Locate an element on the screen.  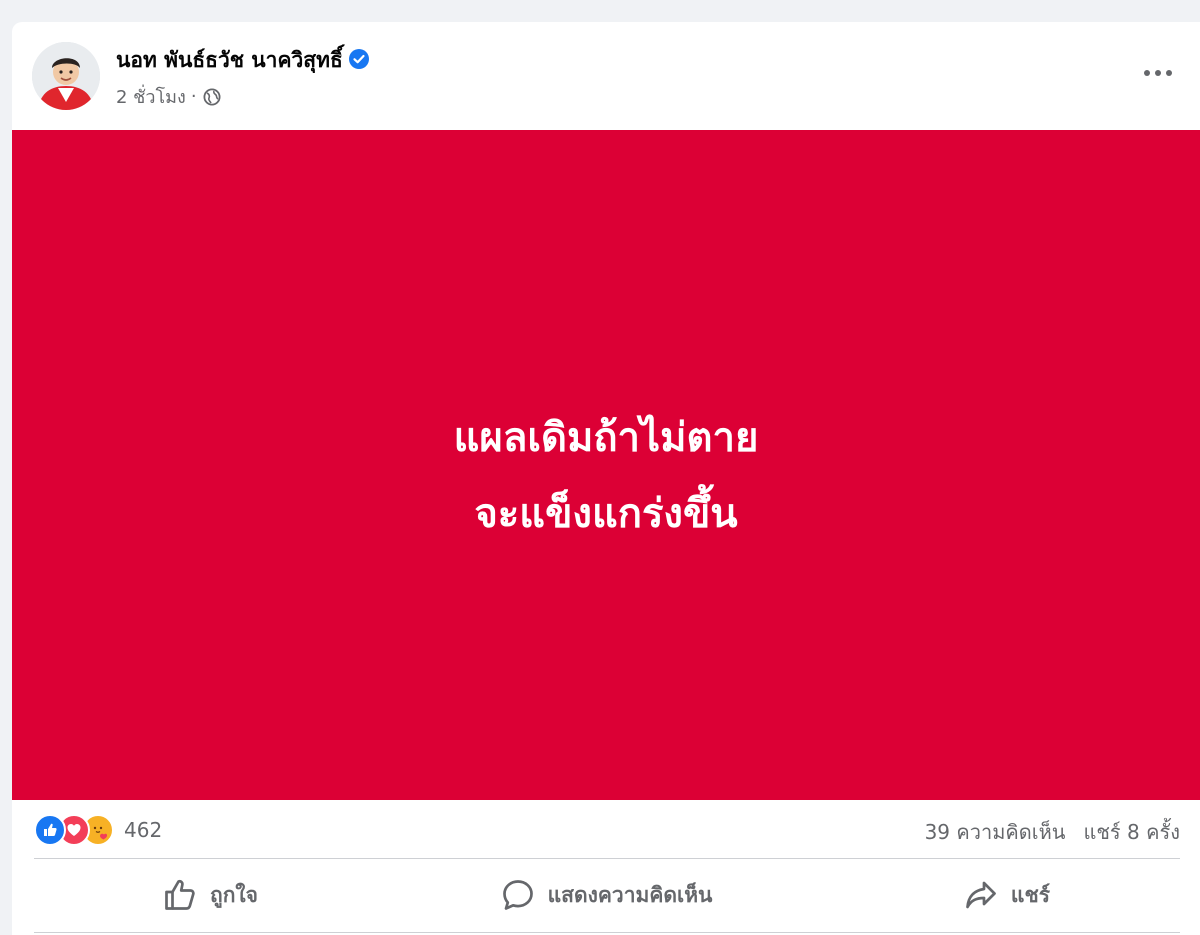
share-button-label: แชร์ is located at coordinates (1030, 894).